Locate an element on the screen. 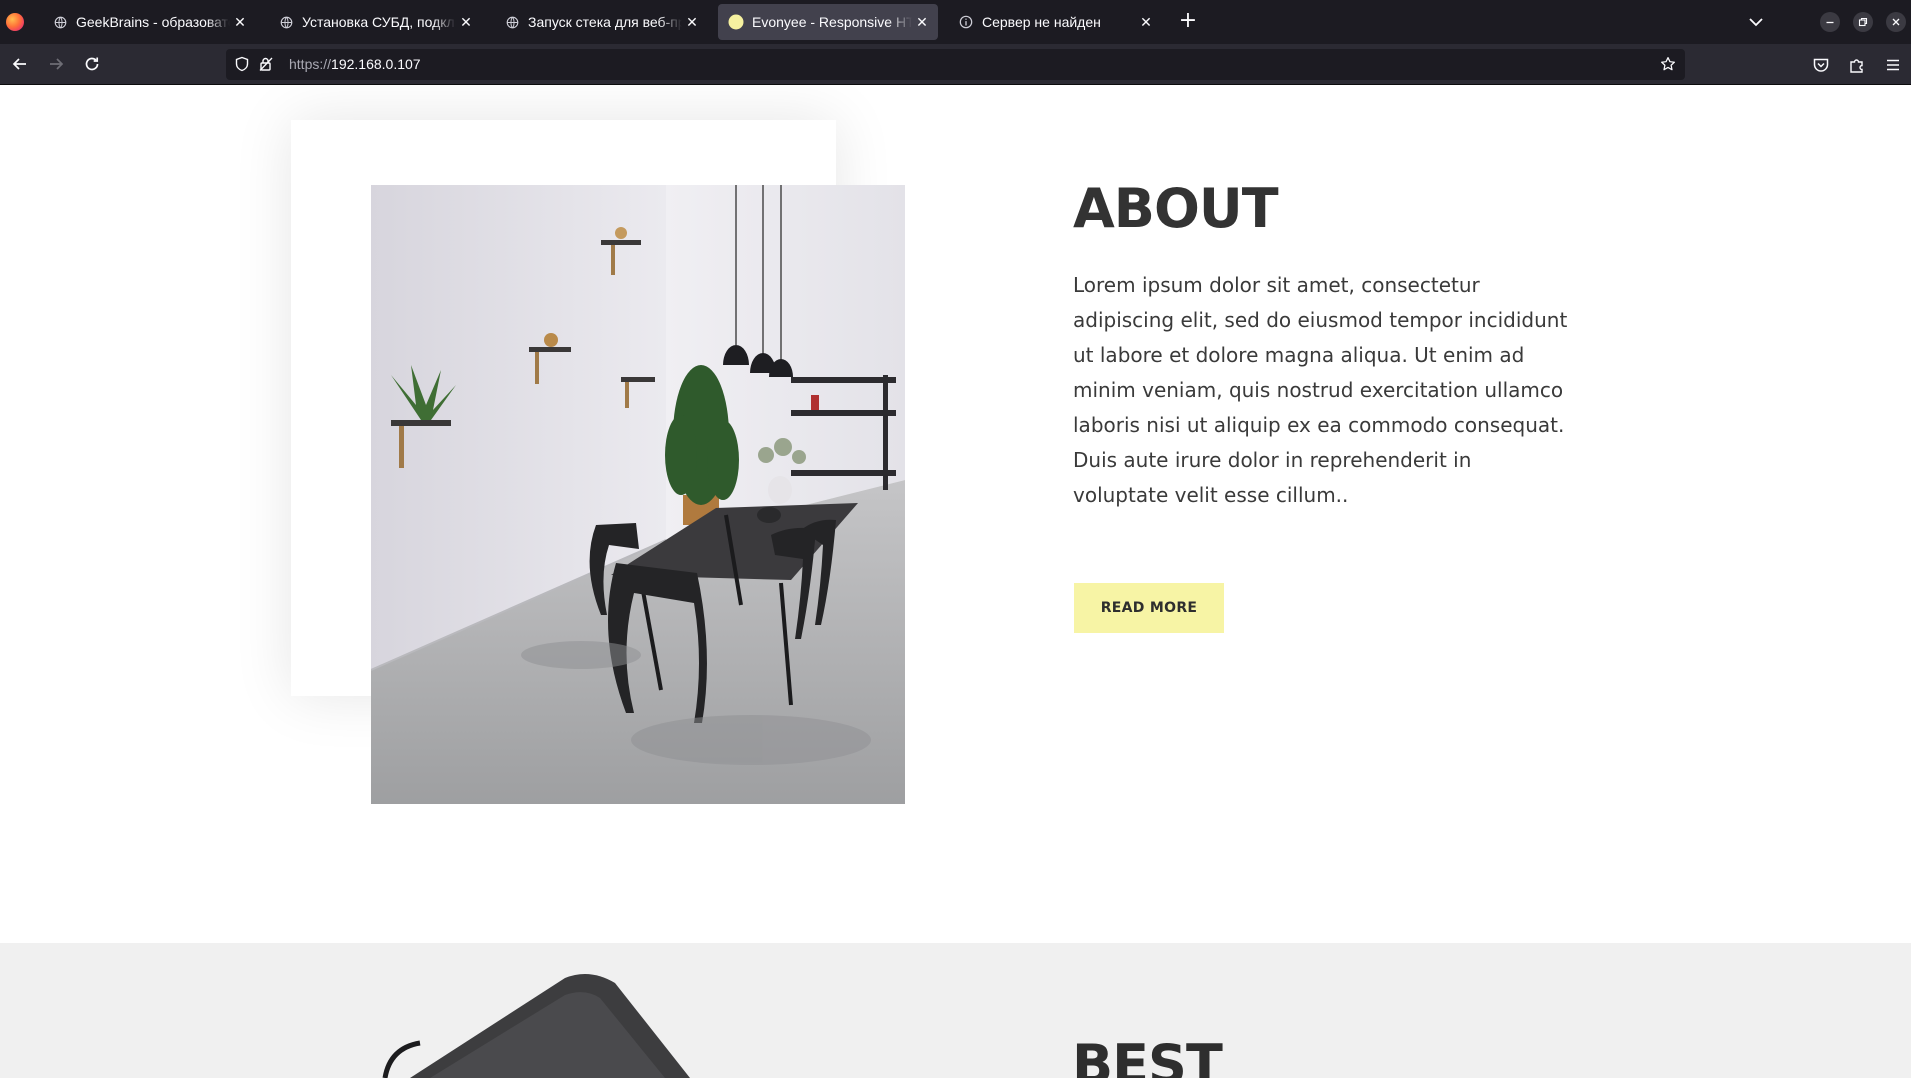 The width and height of the screenshot is (1911, 1078). tracking-protection-shield-icon is located at coordinates (242, 64).